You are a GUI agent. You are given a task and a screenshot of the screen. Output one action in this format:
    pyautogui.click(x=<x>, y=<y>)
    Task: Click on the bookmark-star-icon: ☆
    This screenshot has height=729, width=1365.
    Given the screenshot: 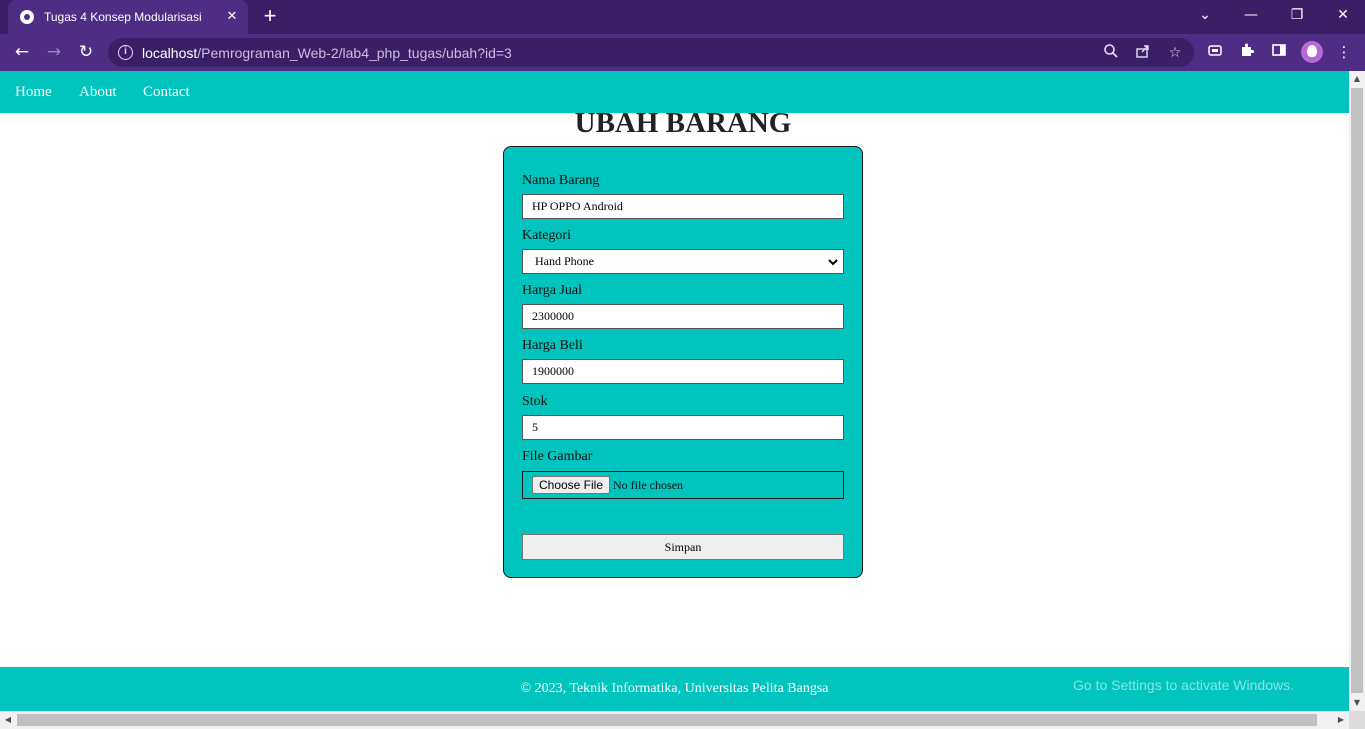 What is the action you would take?
    pyautogui.click(x=1175, y=53)
    